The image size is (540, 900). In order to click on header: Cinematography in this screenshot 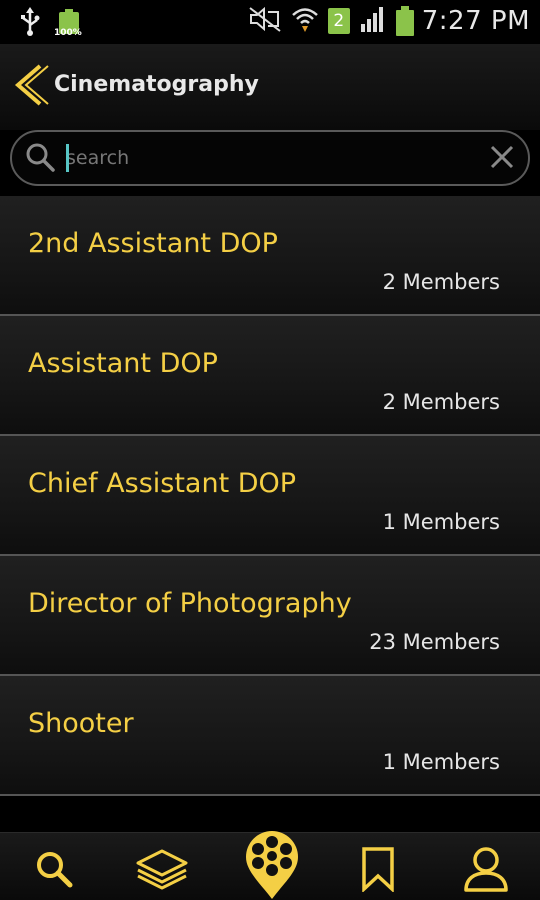, I will do `click(270, 87)`.